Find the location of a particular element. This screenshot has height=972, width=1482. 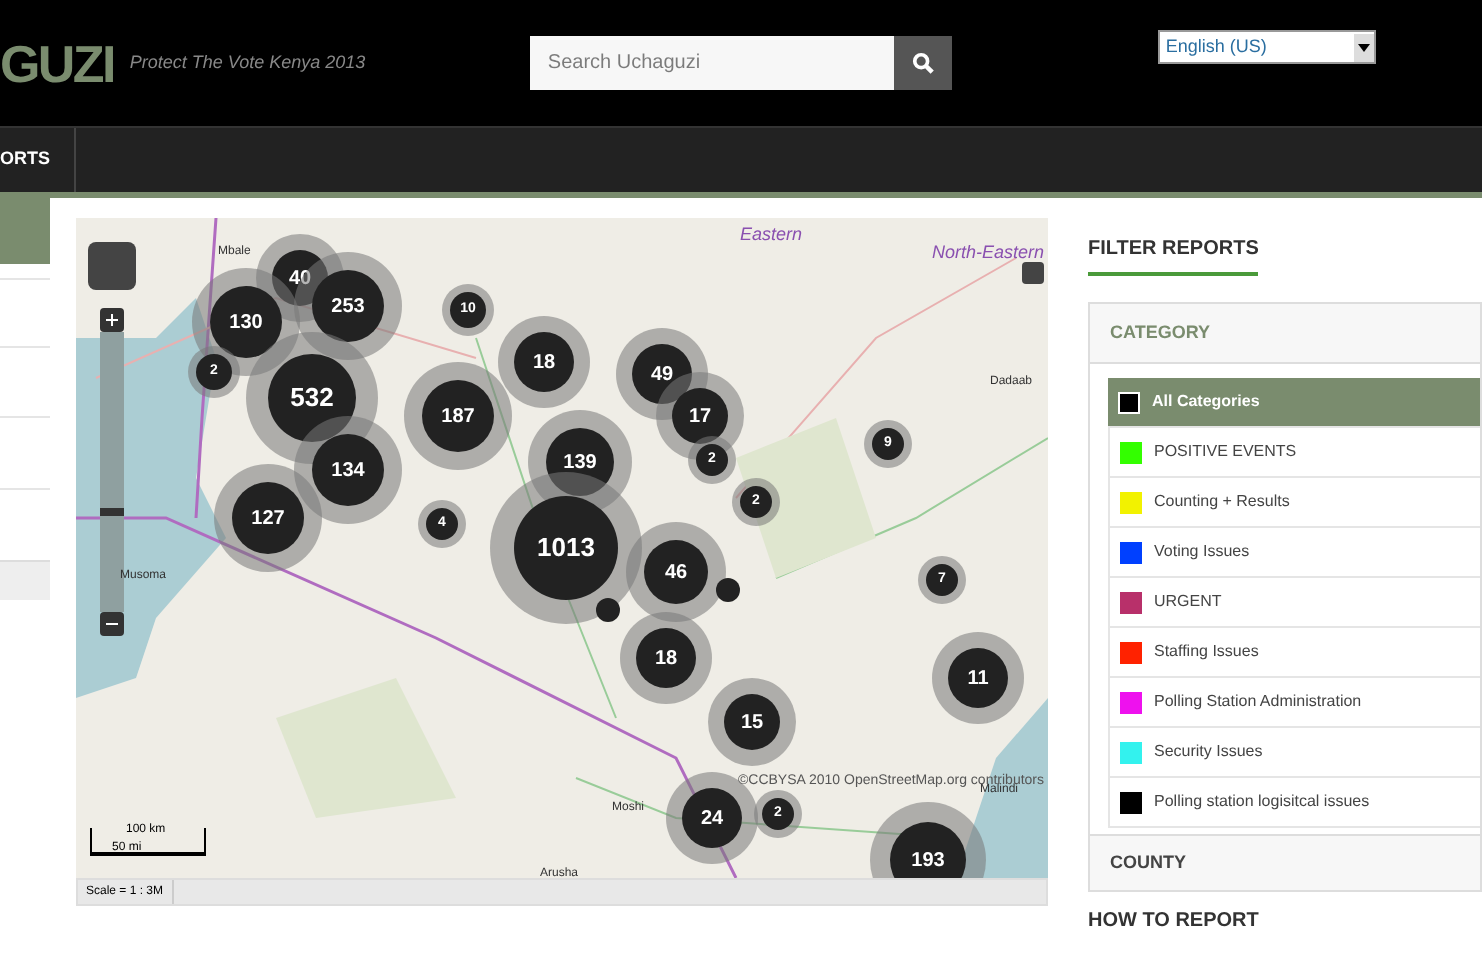

place-label: North-Eastern is located at coordinates (988, 253).